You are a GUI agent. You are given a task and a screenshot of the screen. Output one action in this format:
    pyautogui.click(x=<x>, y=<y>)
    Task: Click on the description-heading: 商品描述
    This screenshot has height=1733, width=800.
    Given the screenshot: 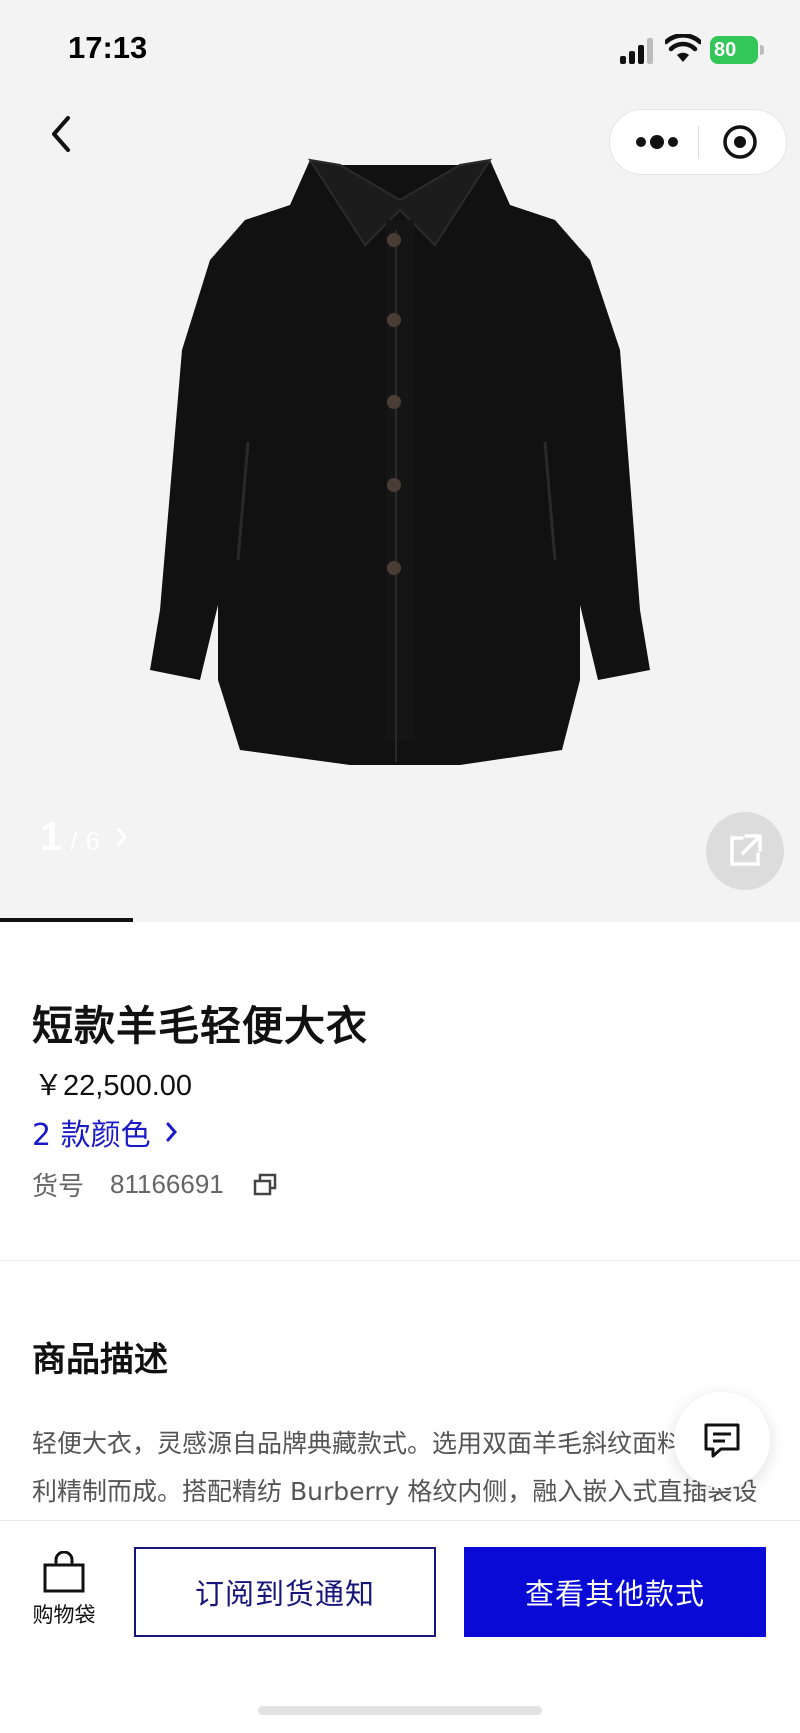 What is the action you would take?
    pyautogui.click(x=100, y=1360)
    